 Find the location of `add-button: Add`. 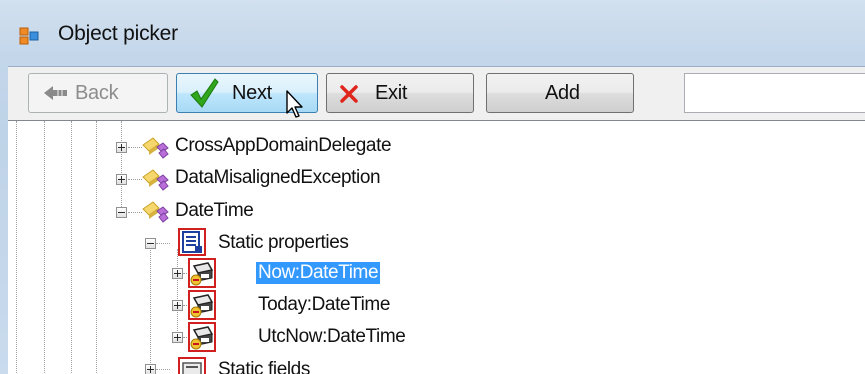

add-button: Add is located at coordinates (560, 93).